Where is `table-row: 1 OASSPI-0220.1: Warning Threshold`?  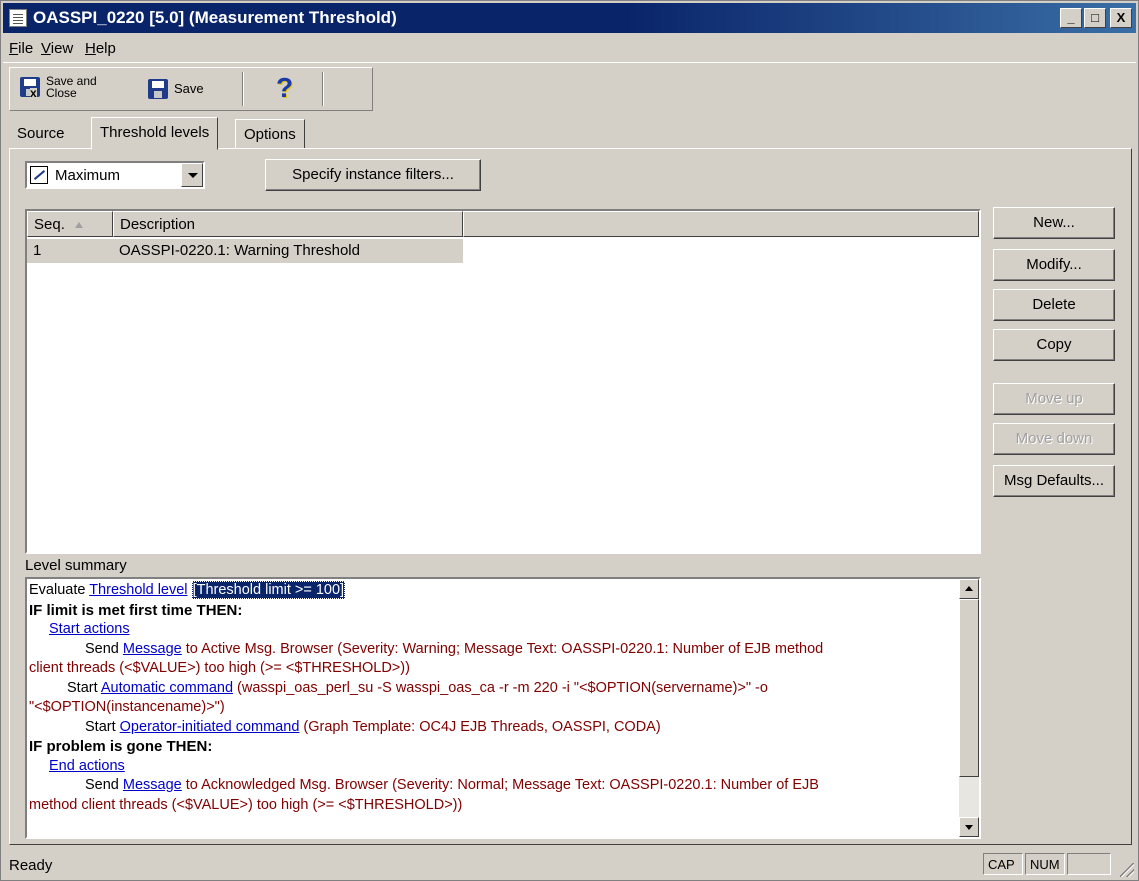 table-row: 1 OASSPI-0220.1: Warning Threshold is located at coordinates (245, 251).